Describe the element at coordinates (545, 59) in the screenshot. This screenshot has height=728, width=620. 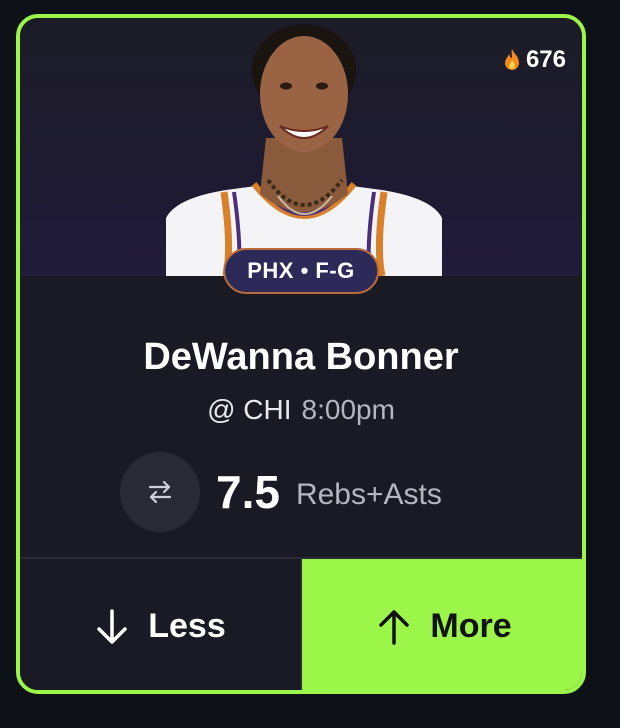
I see `popularity-count: 676` at that location.